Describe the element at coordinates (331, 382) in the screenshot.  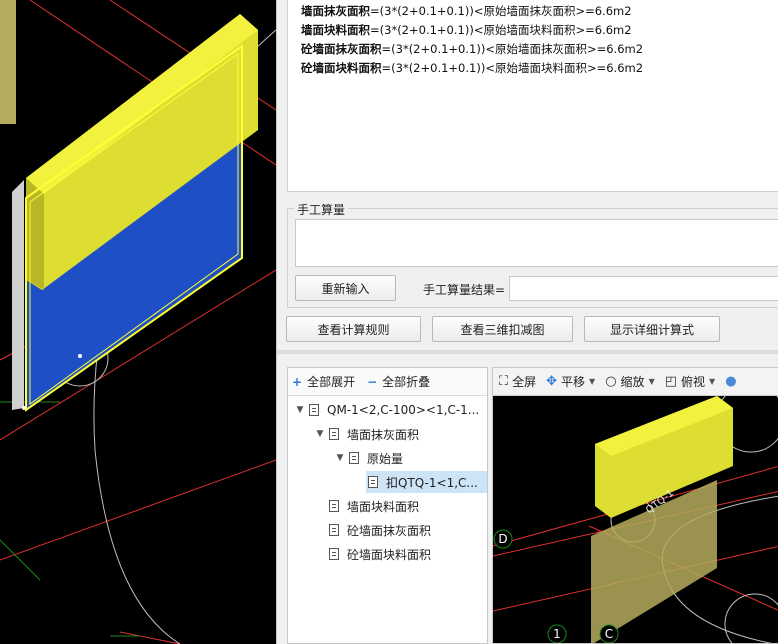
I see `expand-all-label: 全部展开` at that location.